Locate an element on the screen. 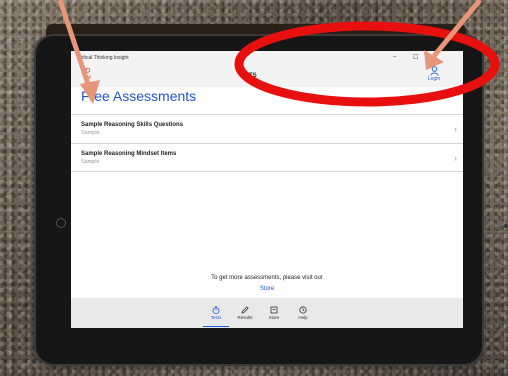 The image size is (508, 376). nav-item-help: Help is located at coordinates (303, 313).